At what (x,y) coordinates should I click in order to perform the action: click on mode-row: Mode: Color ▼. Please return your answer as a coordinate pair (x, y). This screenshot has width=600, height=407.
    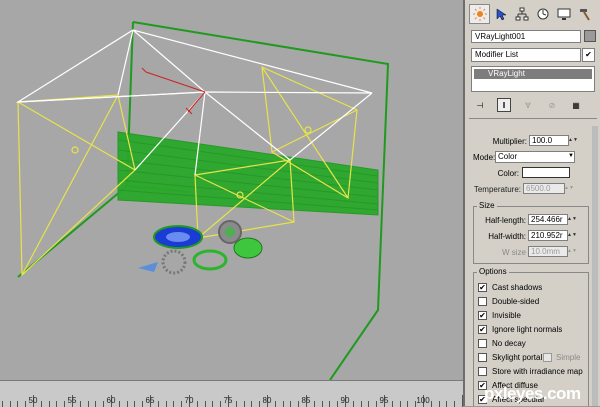
    Looking at the image, I should click on (531, 157).